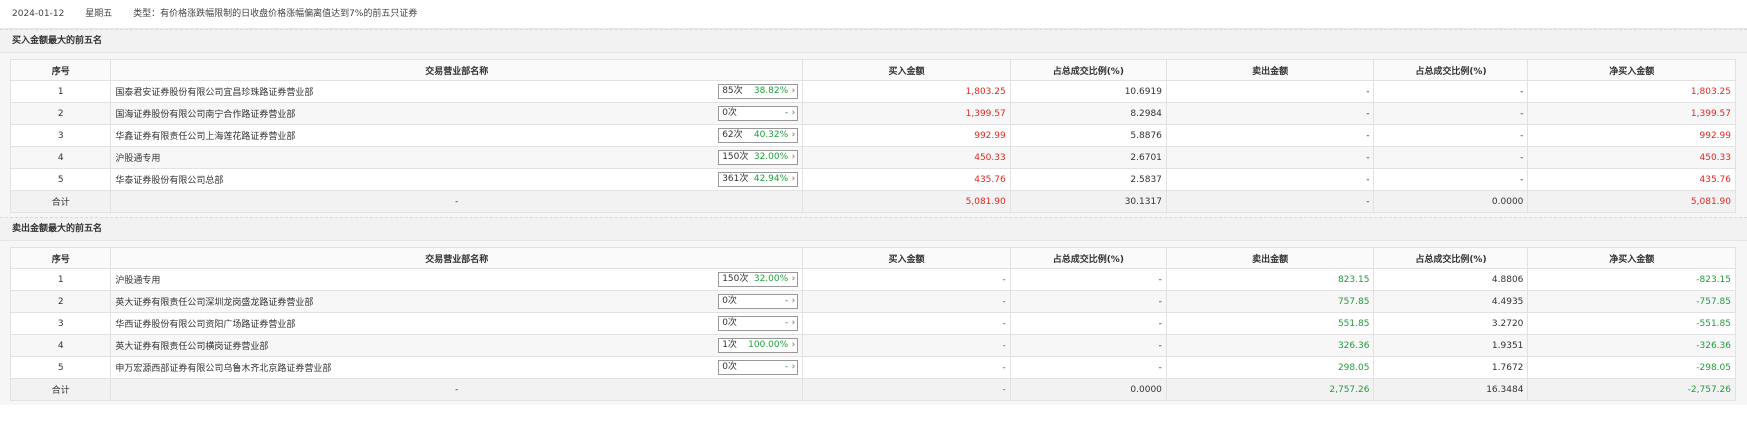 The image size is (1747, 427). What do you see at coordinates (457, 279) in the screenshot?
I see `broker-name-cell: 沪股通专用 150次 32.00% ›` at bounding box center [457, 279].